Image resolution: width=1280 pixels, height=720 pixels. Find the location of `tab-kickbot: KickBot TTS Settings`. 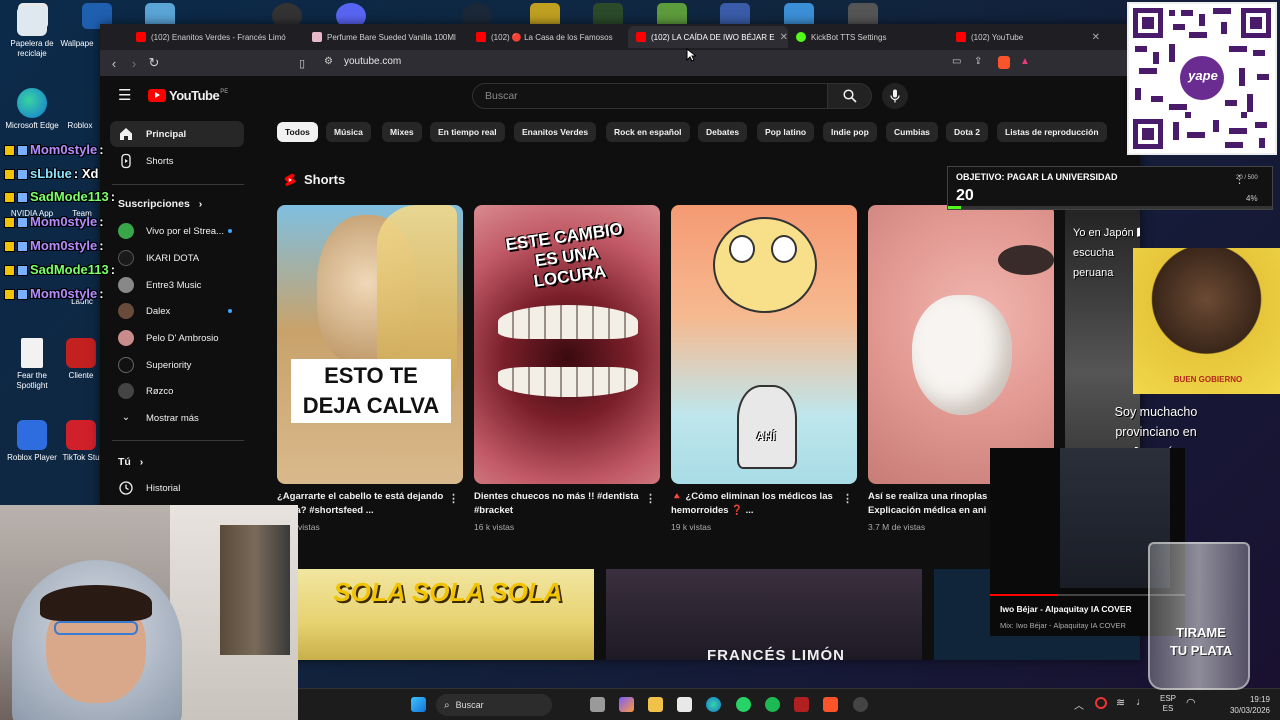

tab-kickbot: KickBot TTS Settings is located at coordinates (868, 37).